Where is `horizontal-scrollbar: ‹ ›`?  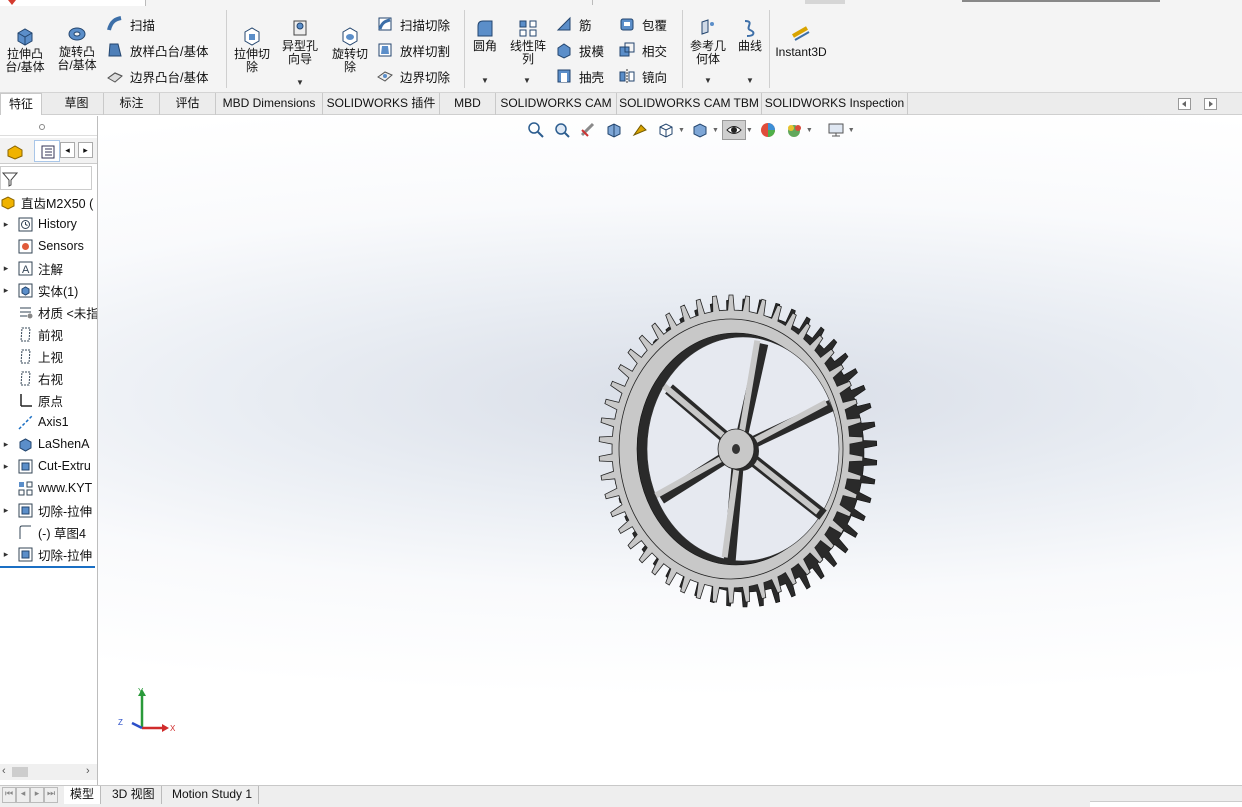 horizontal-scrollbar: ‹ › is located at coordinates (48, 772).